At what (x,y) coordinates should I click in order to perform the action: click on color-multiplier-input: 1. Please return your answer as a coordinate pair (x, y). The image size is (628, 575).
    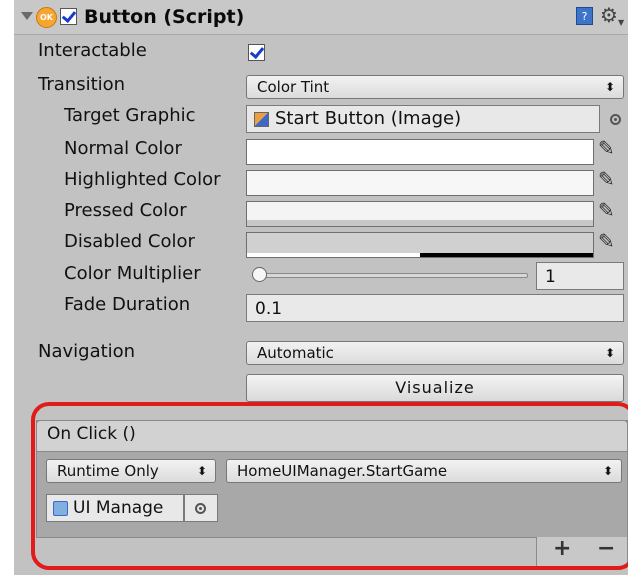
    Looking at the image, I should click on (580, 276).